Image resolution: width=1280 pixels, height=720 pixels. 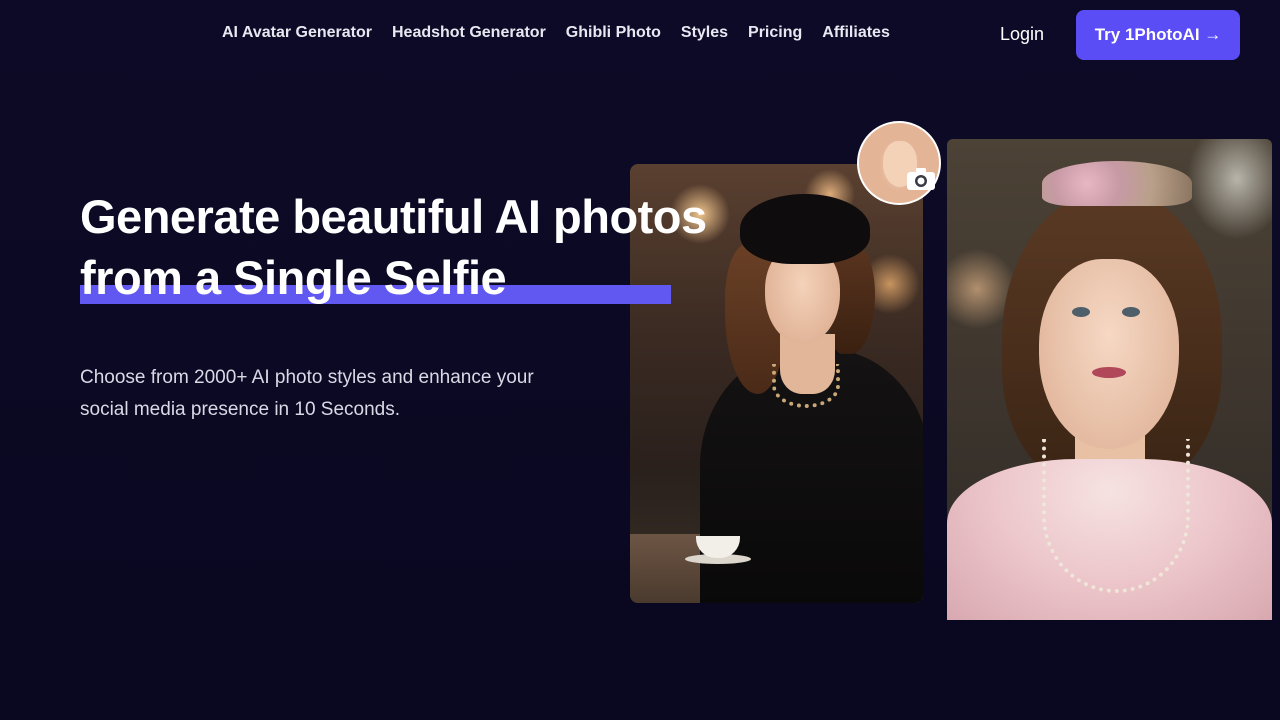 What do you see at coordinates (293, 277) in the screenshot?
I see `hero-title-line-2: from a Single Selfie` at bounding box center [293, 277].